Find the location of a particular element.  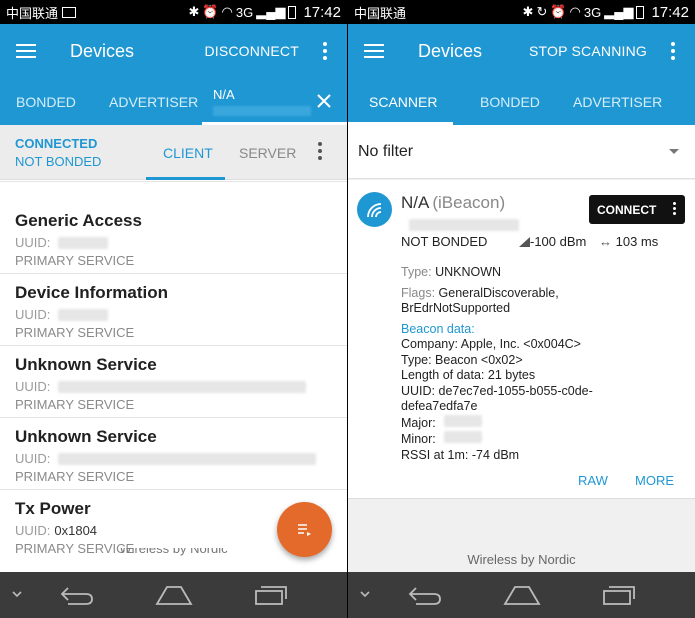

scanner-tab-bar: SCANNER BONDED ADVERTISER is located at coordinates (521, 101).